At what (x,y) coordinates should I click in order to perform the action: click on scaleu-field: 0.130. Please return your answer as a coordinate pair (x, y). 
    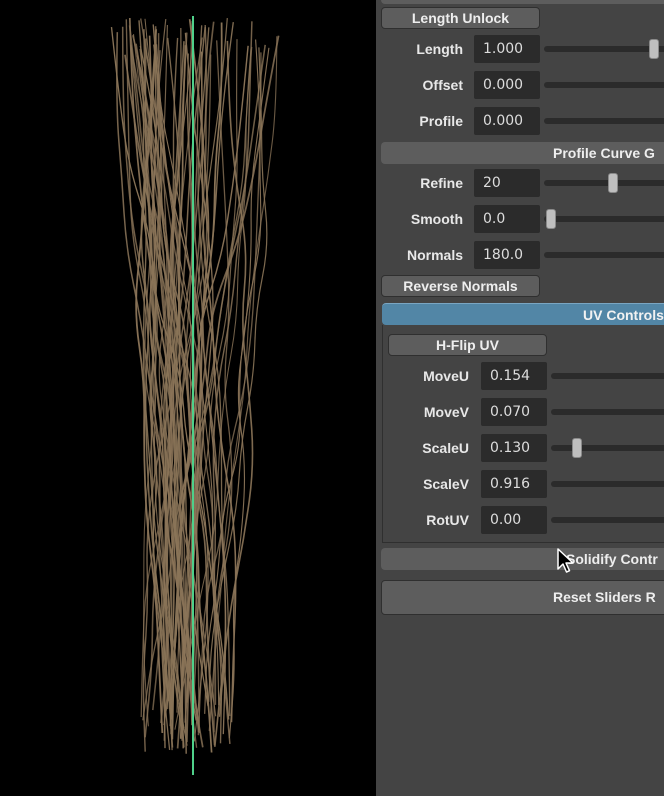
    Looking at the image, I should click on (514, 448).